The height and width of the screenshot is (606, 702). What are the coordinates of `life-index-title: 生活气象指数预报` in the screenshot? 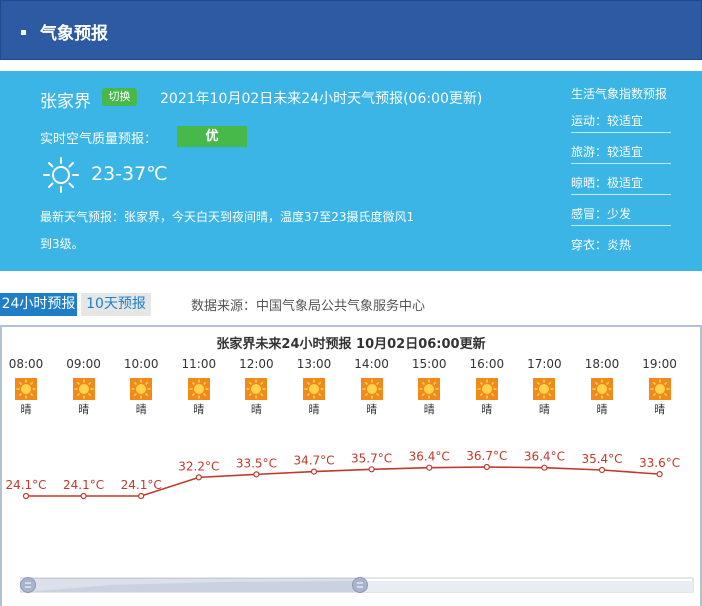 It's located at (619, 94).